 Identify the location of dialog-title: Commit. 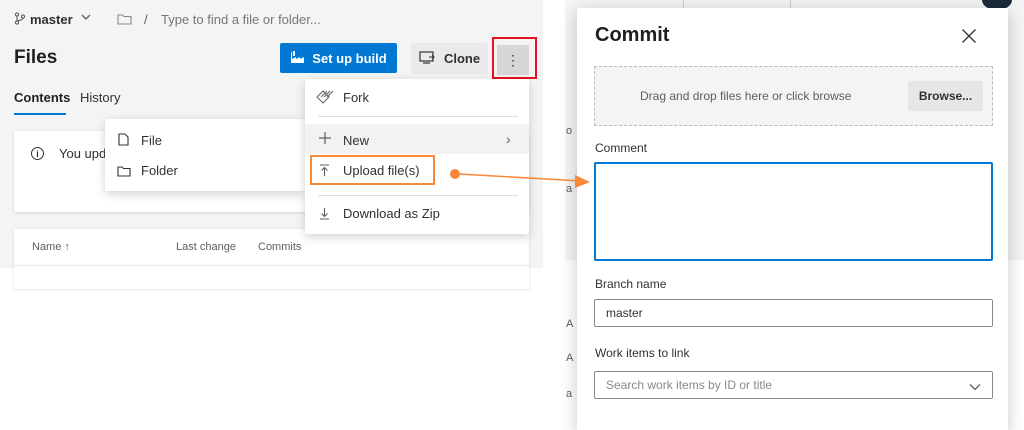
(632, 35).